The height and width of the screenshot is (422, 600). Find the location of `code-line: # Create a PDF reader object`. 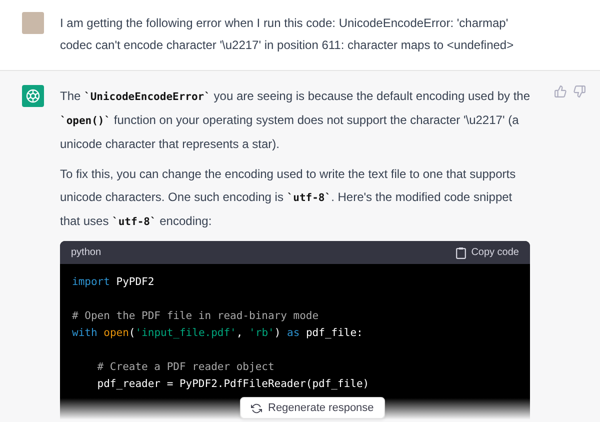

code-line: # Create a PDF reader object is located at coordinates (186, 367).